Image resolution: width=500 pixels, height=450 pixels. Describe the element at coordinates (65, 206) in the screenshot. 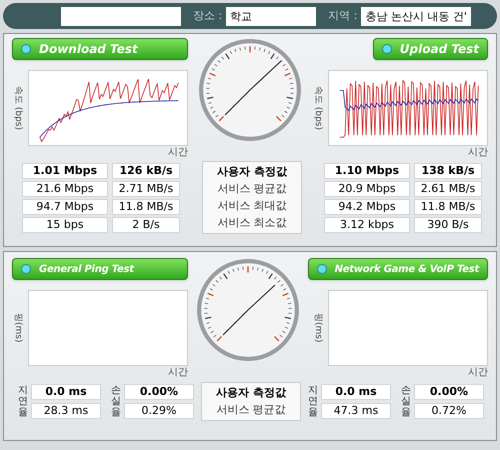

I see `value-cell: 94.7 Mbps` at that location.